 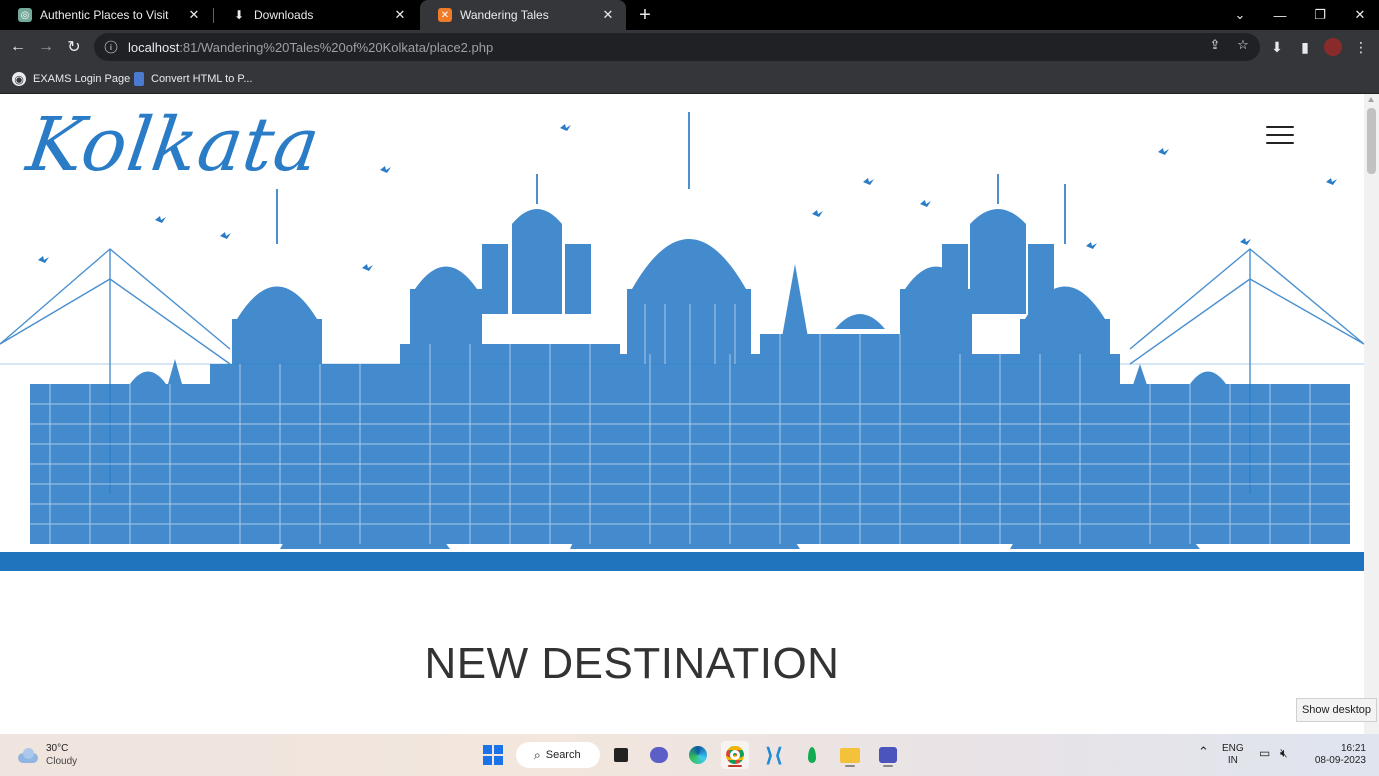 What do you see at coordinates (46, 47) in the screenshot?
I see `forward-arrow-icon: →` at bounding box center [46, 47].